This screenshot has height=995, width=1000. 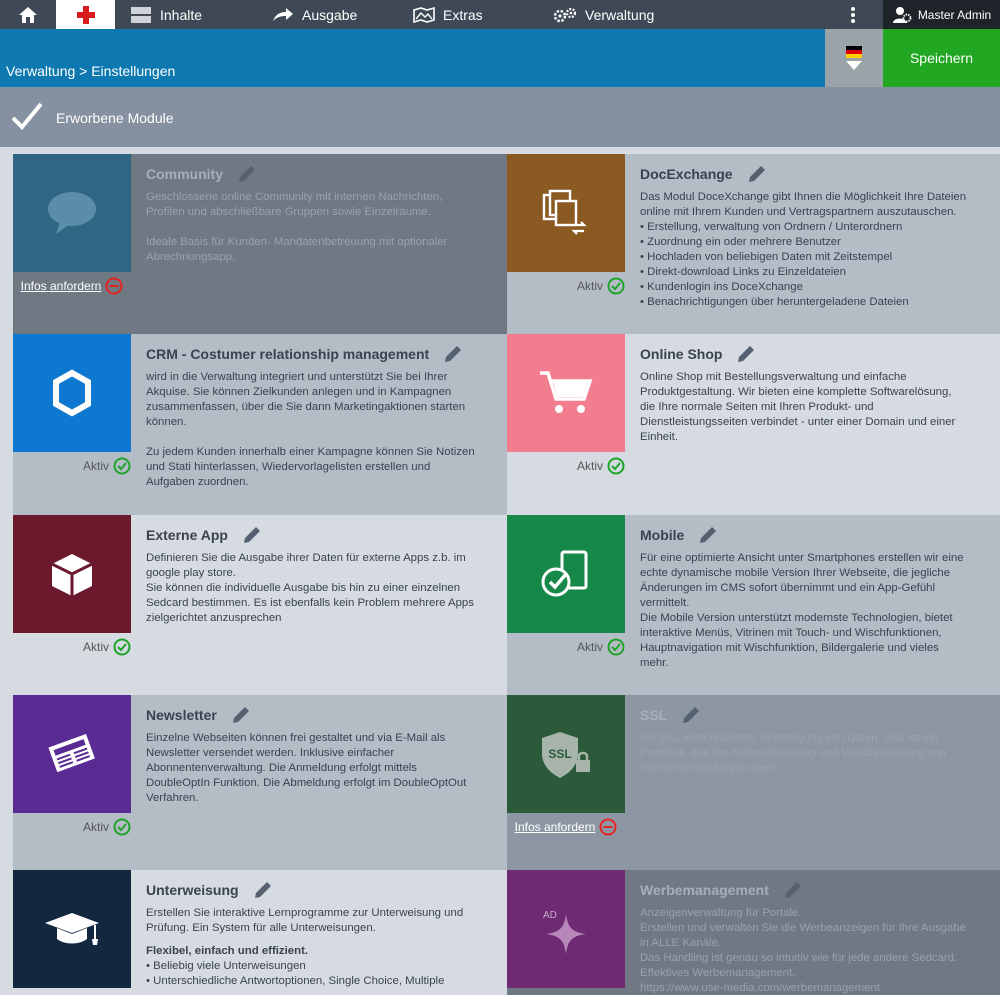 I want to click on cube-icon, so click(x=72, y=575).